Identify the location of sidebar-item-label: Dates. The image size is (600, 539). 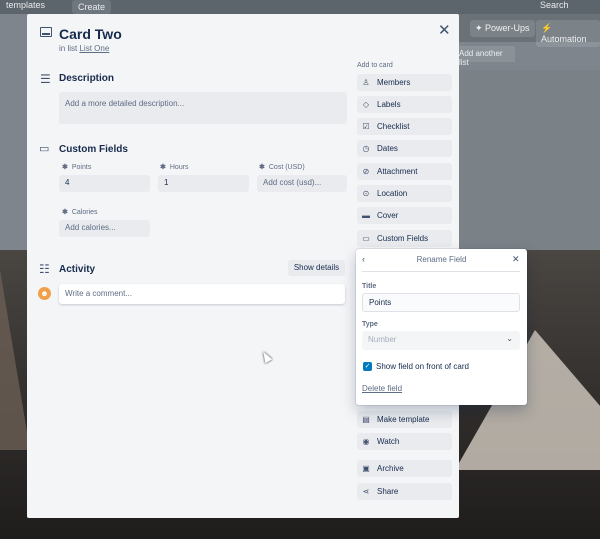
(387, 148).